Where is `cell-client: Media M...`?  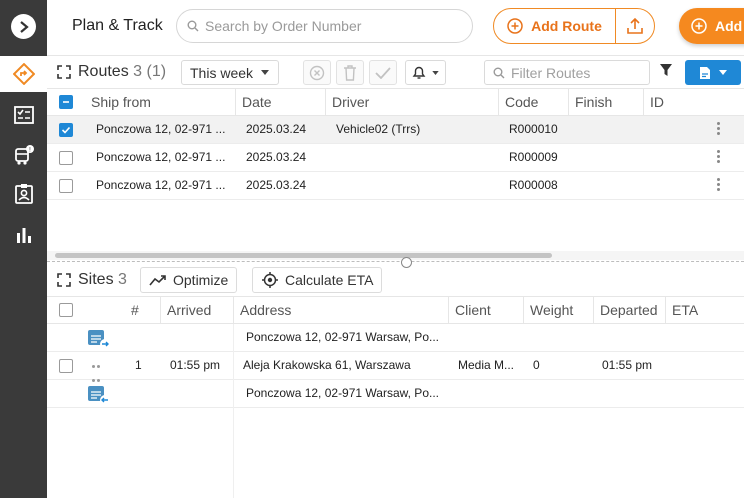
cell-client: Media M... is located at coordinates (486, 365).